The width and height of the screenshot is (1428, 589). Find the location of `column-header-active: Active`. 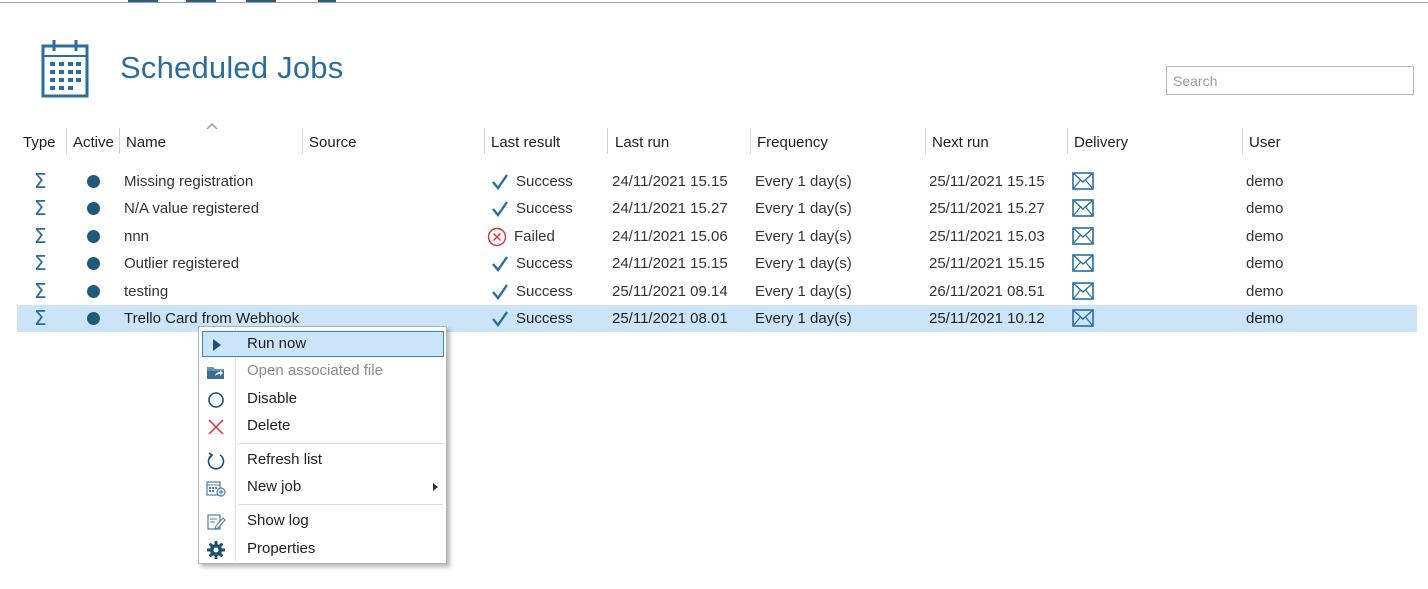

column-header-active: Active is located at coordinates (93, 141).